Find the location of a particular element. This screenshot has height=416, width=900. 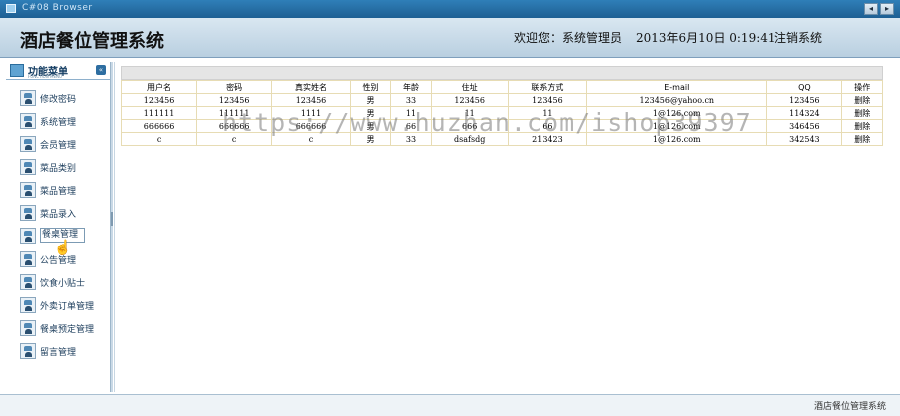

sidebar-item-change-password: 修改密码 is located at coordinates (62, 98).